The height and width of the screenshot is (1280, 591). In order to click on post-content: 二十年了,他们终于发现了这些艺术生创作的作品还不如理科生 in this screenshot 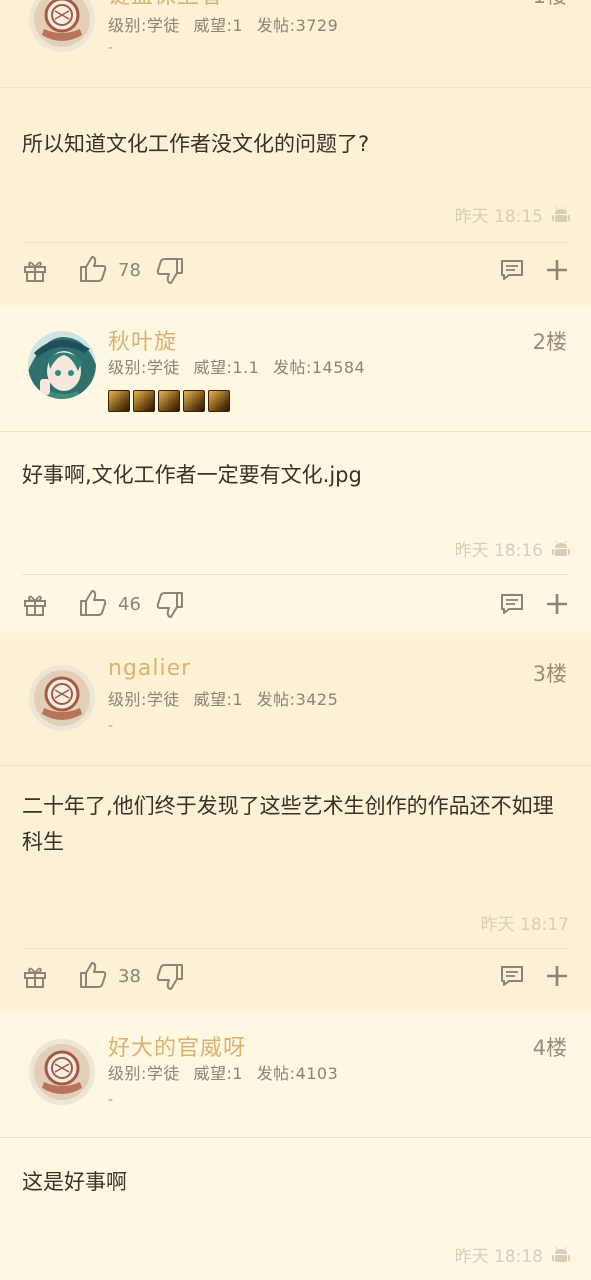, I will do `click(288, 824)`.